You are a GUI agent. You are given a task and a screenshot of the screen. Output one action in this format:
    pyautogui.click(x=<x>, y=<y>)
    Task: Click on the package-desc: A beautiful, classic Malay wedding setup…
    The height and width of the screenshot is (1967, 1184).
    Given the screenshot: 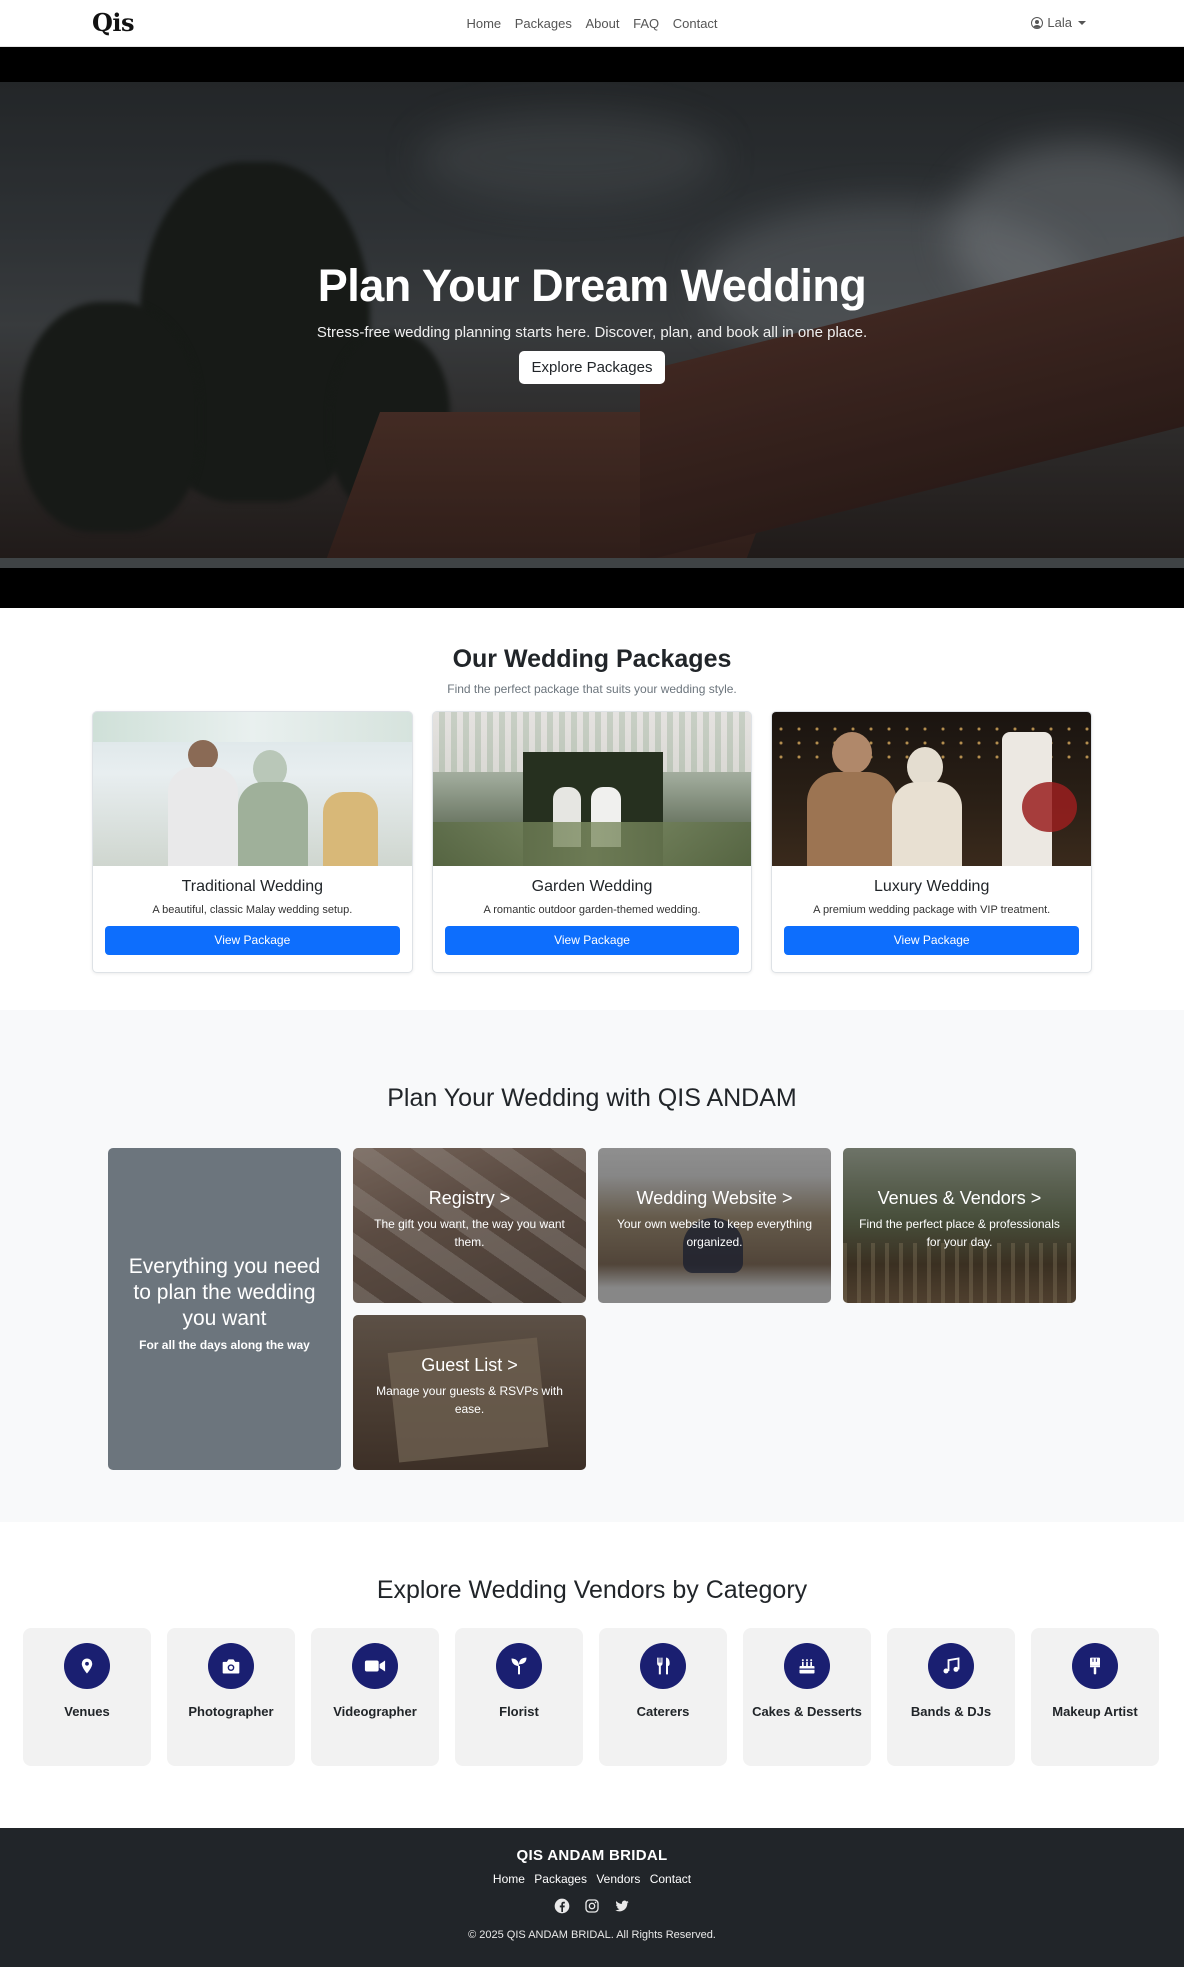 What is the action you would take?
    pyautogui.click(x=252, y=910)
    